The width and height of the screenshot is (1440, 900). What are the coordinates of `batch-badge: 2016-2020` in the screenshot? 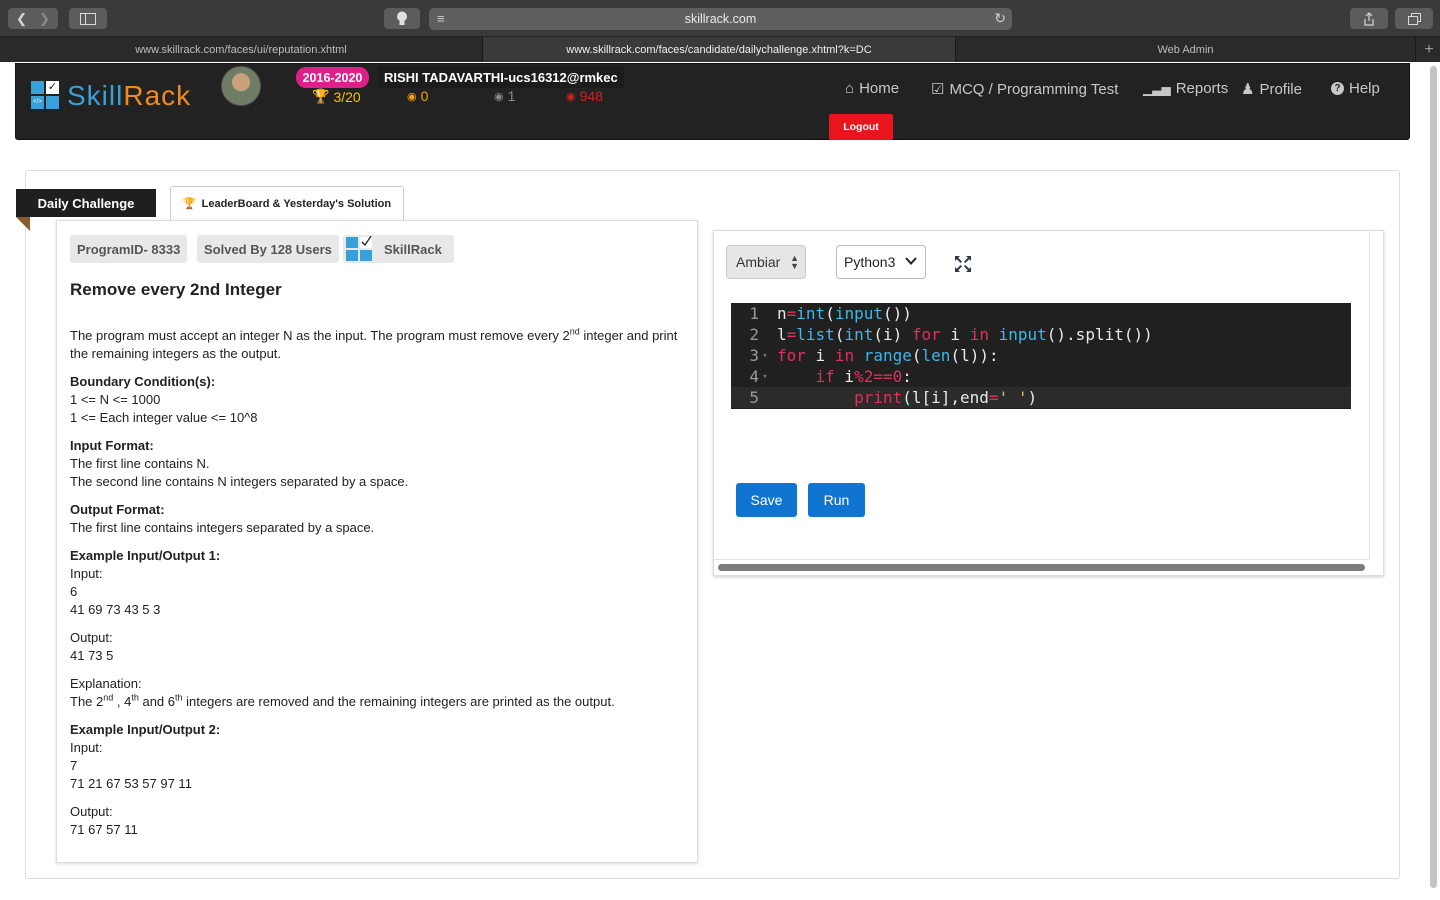 It's located at (332, 77).